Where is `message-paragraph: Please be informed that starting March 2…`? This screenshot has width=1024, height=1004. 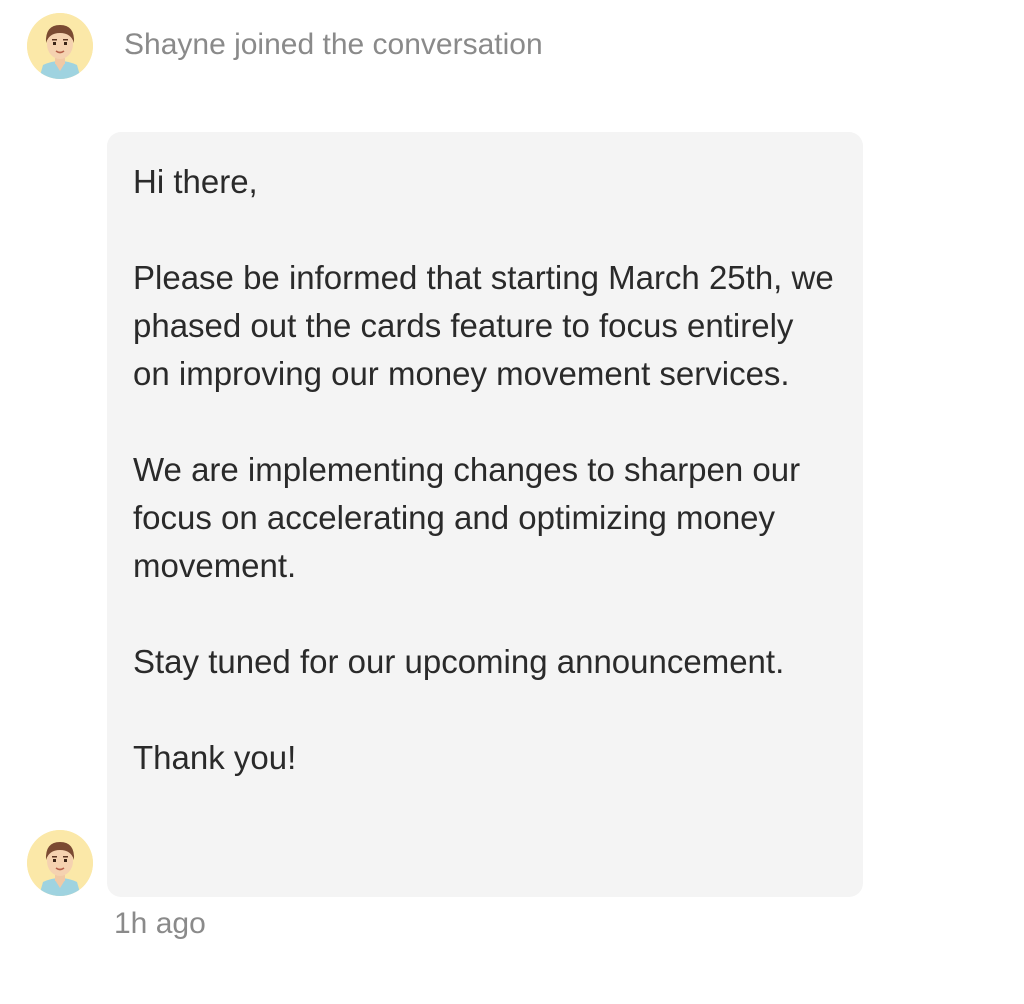
message-paragraph: Please be informed that starting March 2… is located at coordinates (483, 325).